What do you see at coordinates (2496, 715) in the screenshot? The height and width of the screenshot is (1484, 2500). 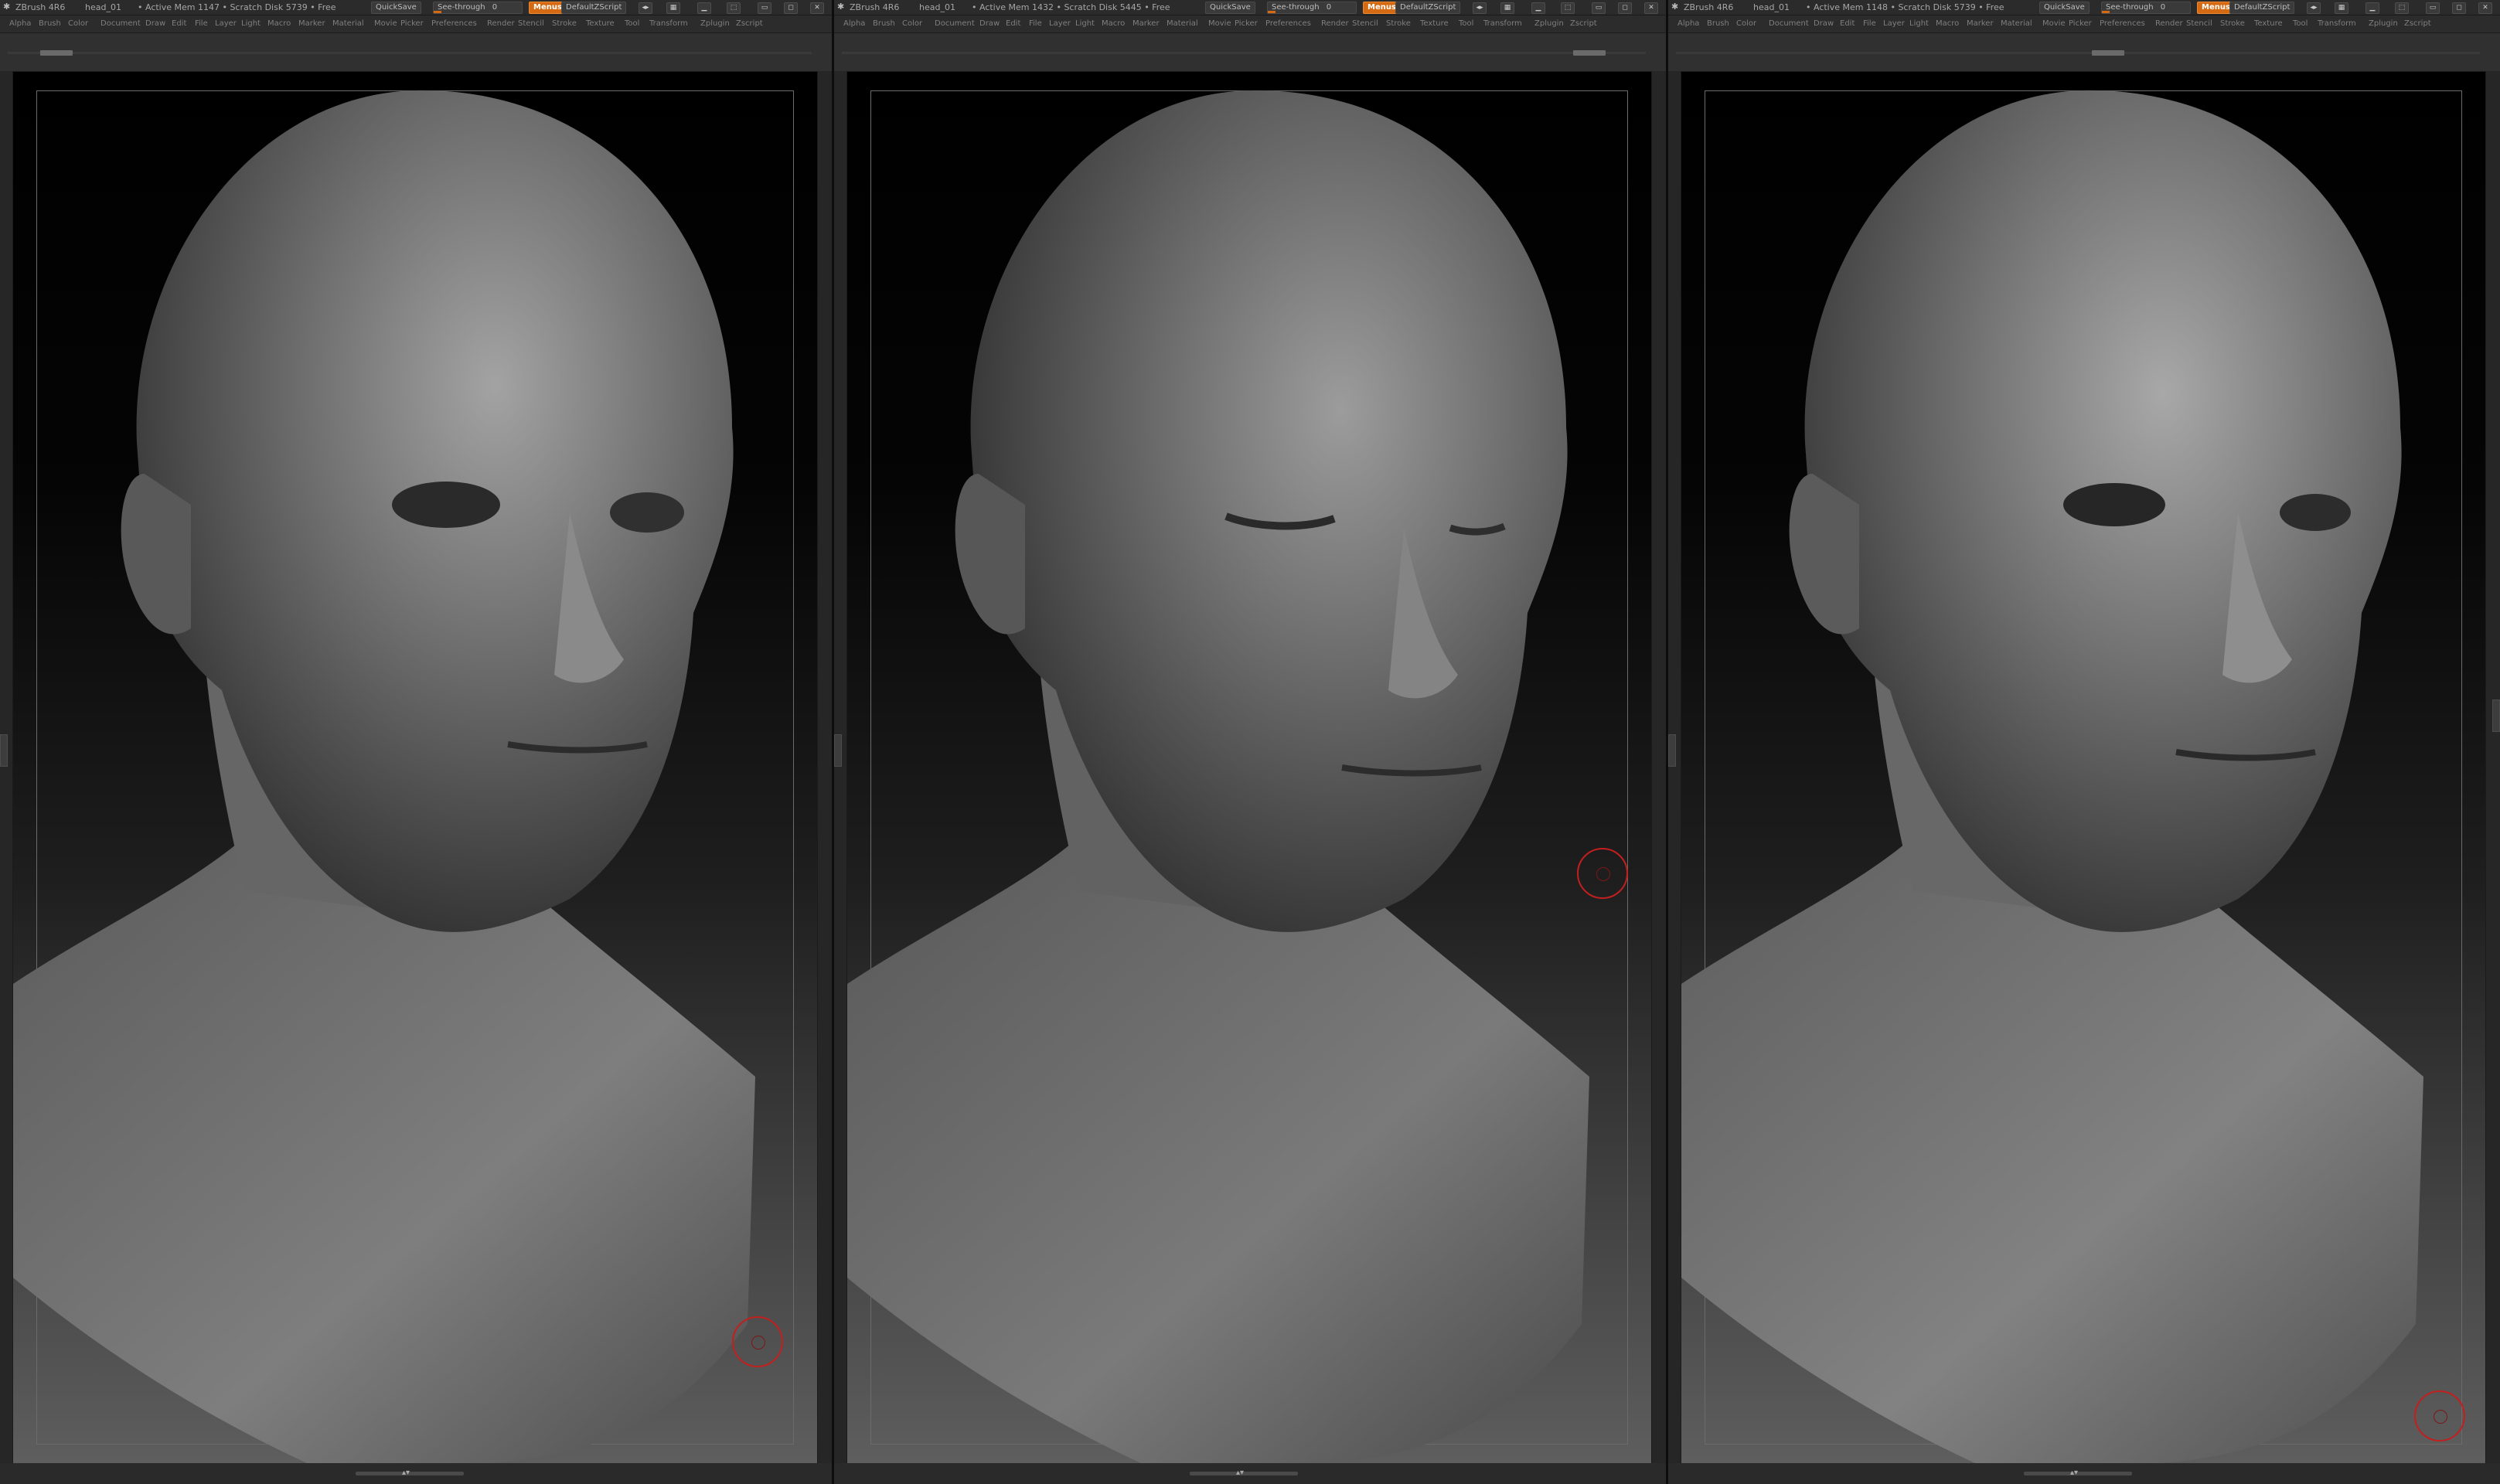 I see `right-tray-handle` at bounding box center [2496, 715].